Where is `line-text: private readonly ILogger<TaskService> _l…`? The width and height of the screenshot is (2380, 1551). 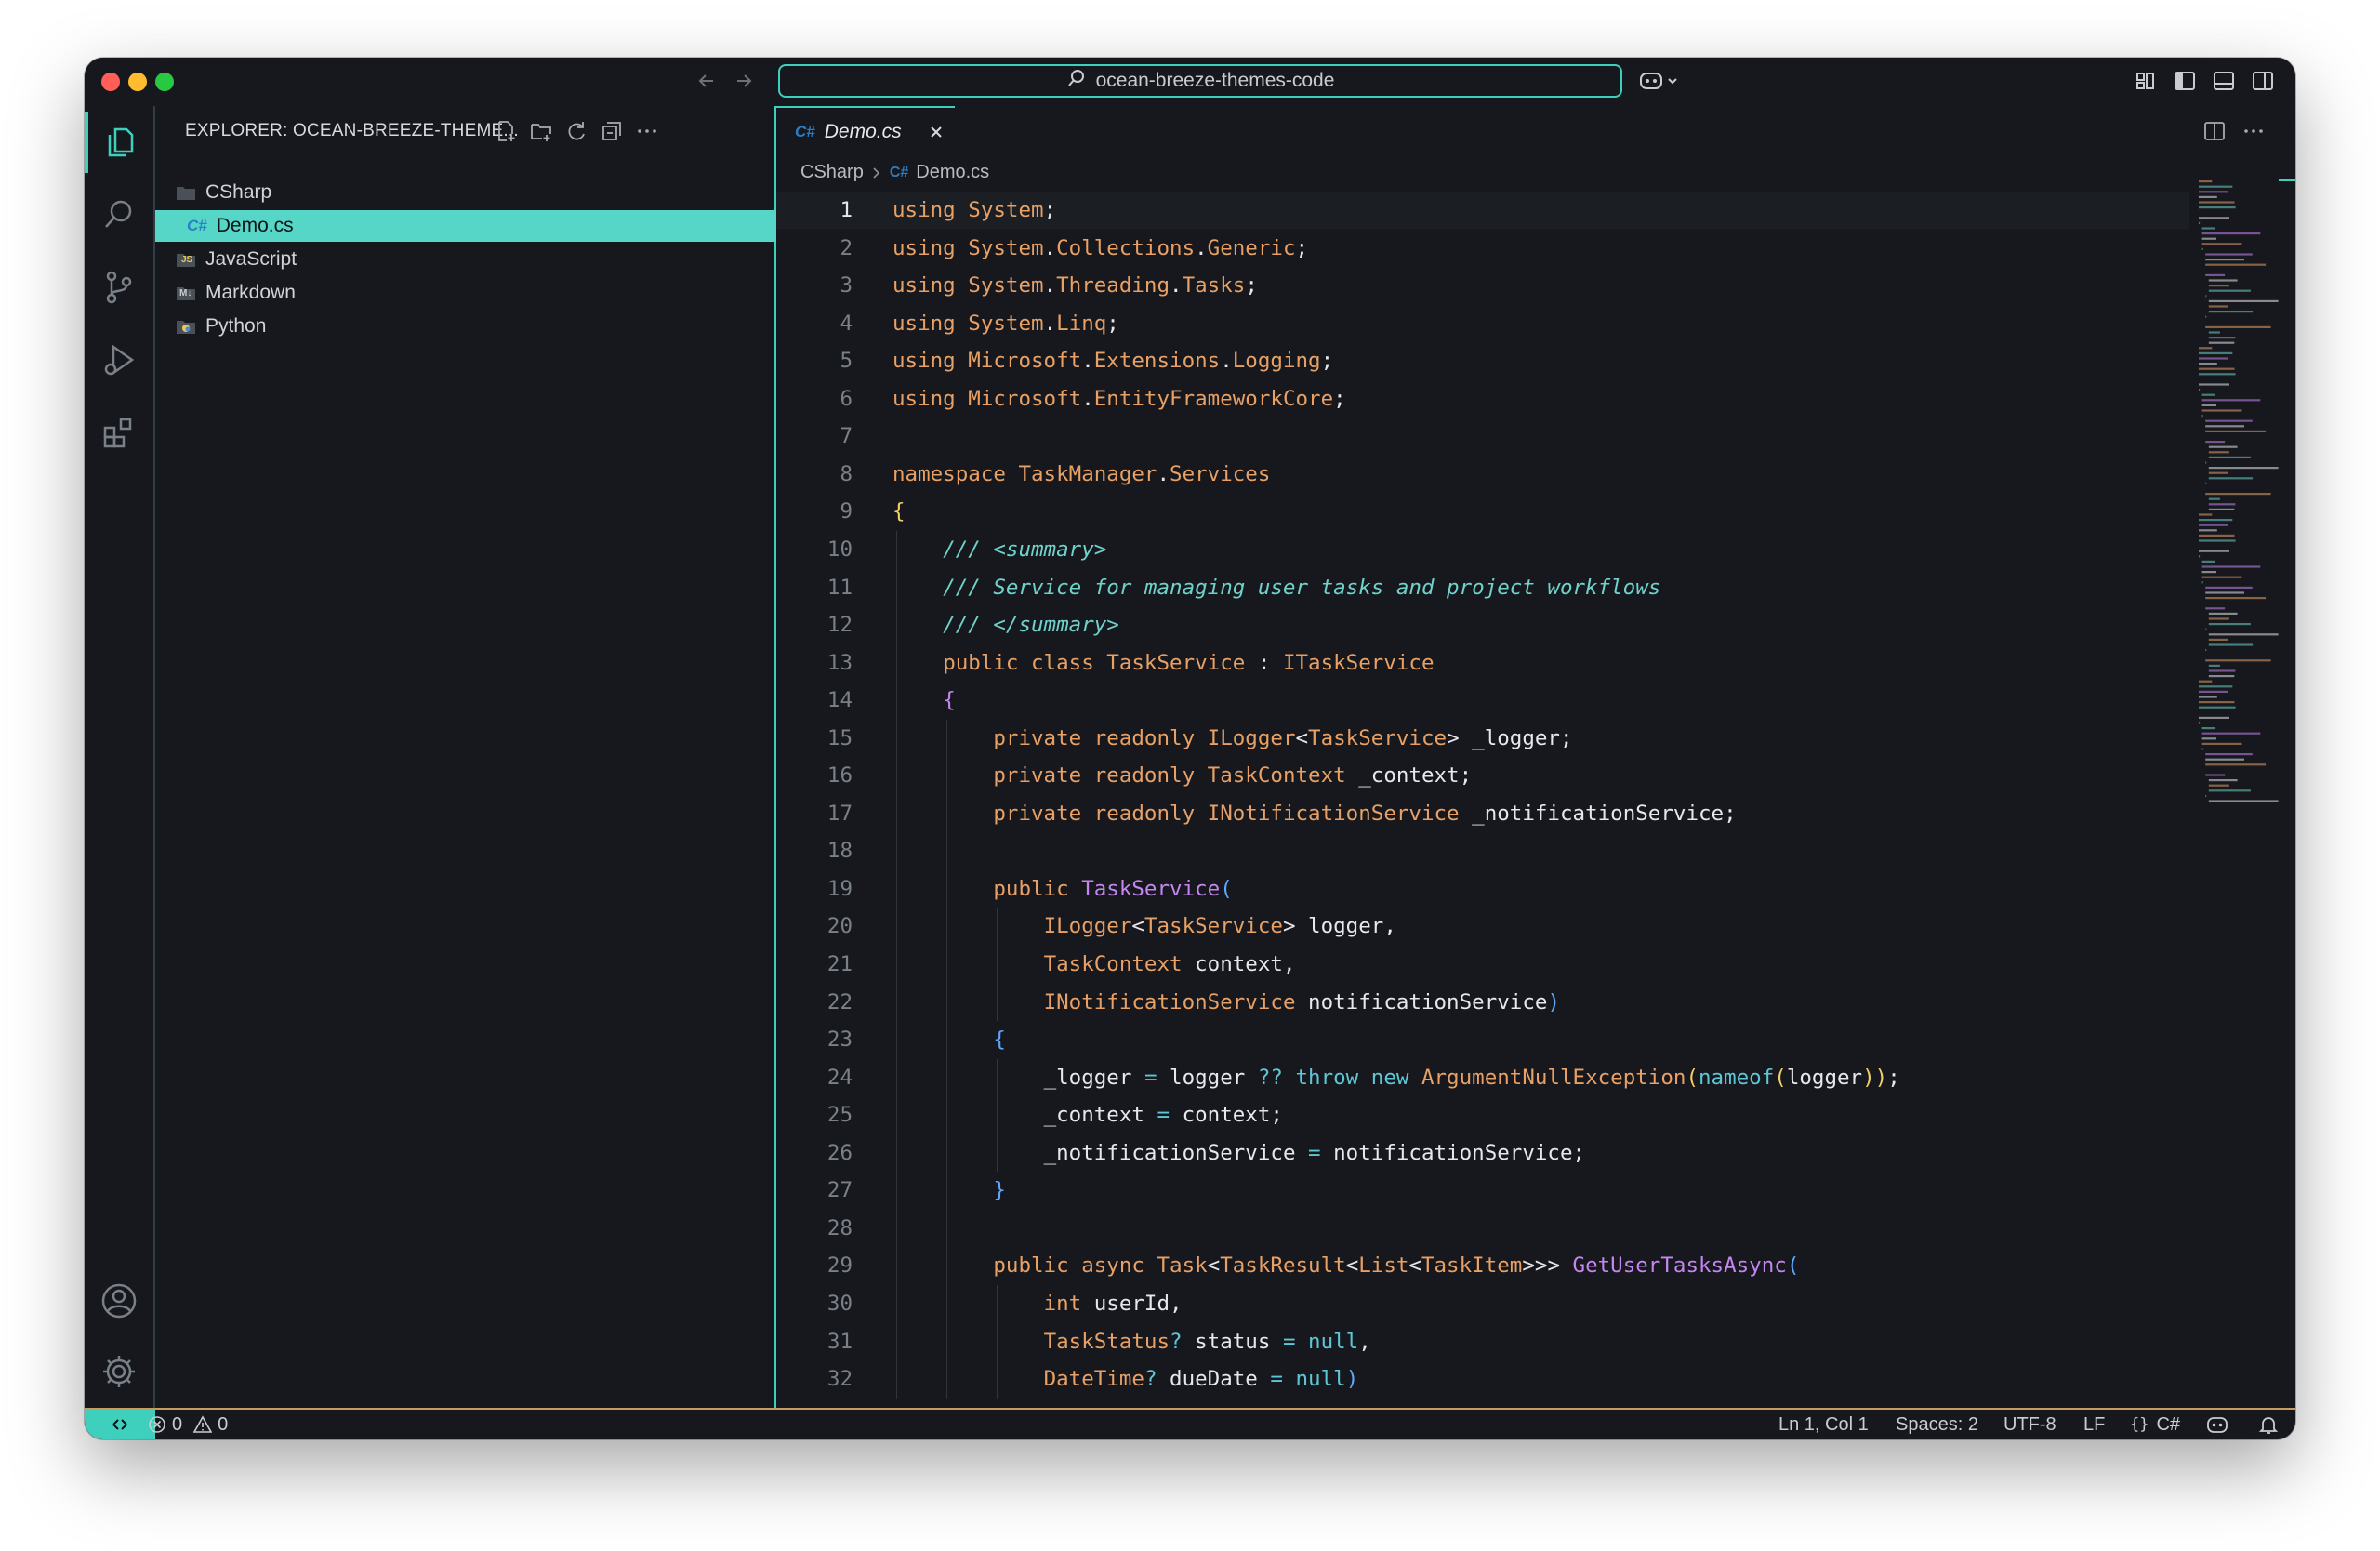
line-text: private readonly ILogger<TaskService> _l… is located at coordinates (1283, 737).